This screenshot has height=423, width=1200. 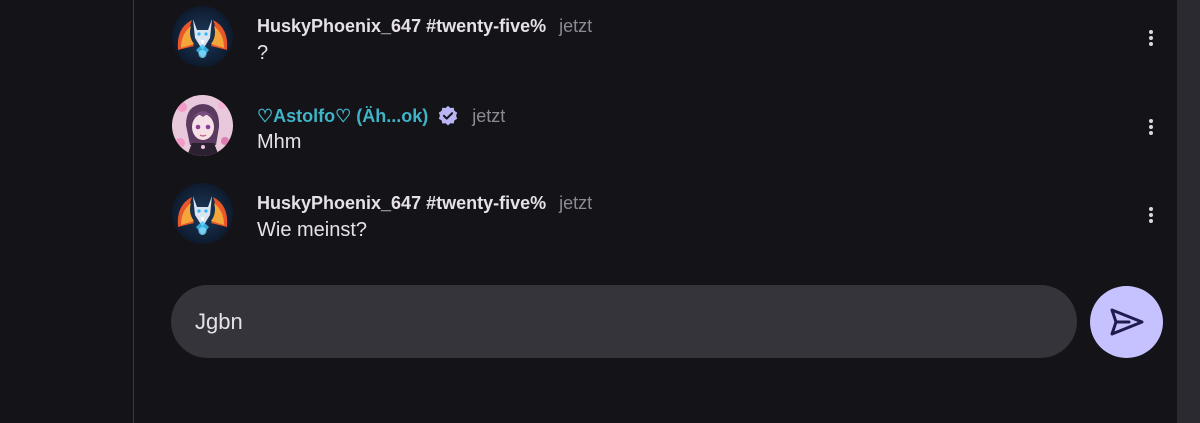 What do you see at coordinates (202, 125) in the screenshot?
I see `astolfo-avatar` at bounding box center [202, 125].